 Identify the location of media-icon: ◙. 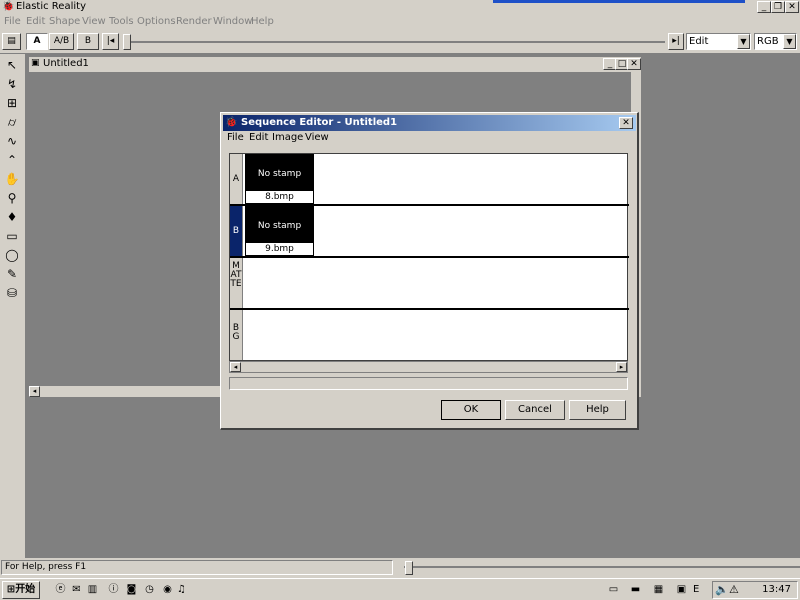
(131, 589).